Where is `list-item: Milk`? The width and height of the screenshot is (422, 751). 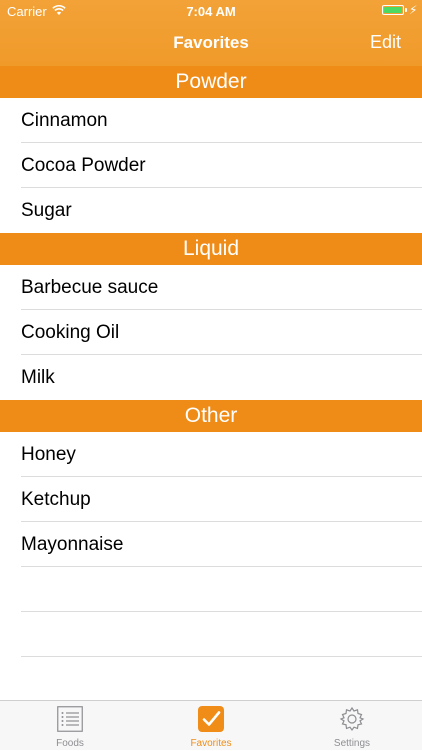
list-item: Milk is located at coordinates (211, 377).